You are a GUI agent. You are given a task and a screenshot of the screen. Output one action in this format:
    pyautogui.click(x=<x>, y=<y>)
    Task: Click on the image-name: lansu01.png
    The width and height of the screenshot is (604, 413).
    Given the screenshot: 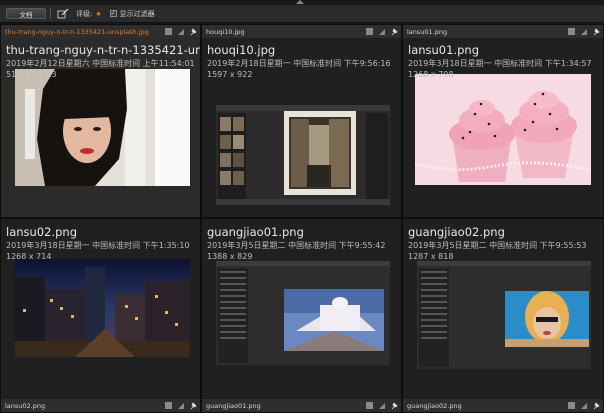 What is the action you would take?
    pyautogui.click(x=443, y=50)
    